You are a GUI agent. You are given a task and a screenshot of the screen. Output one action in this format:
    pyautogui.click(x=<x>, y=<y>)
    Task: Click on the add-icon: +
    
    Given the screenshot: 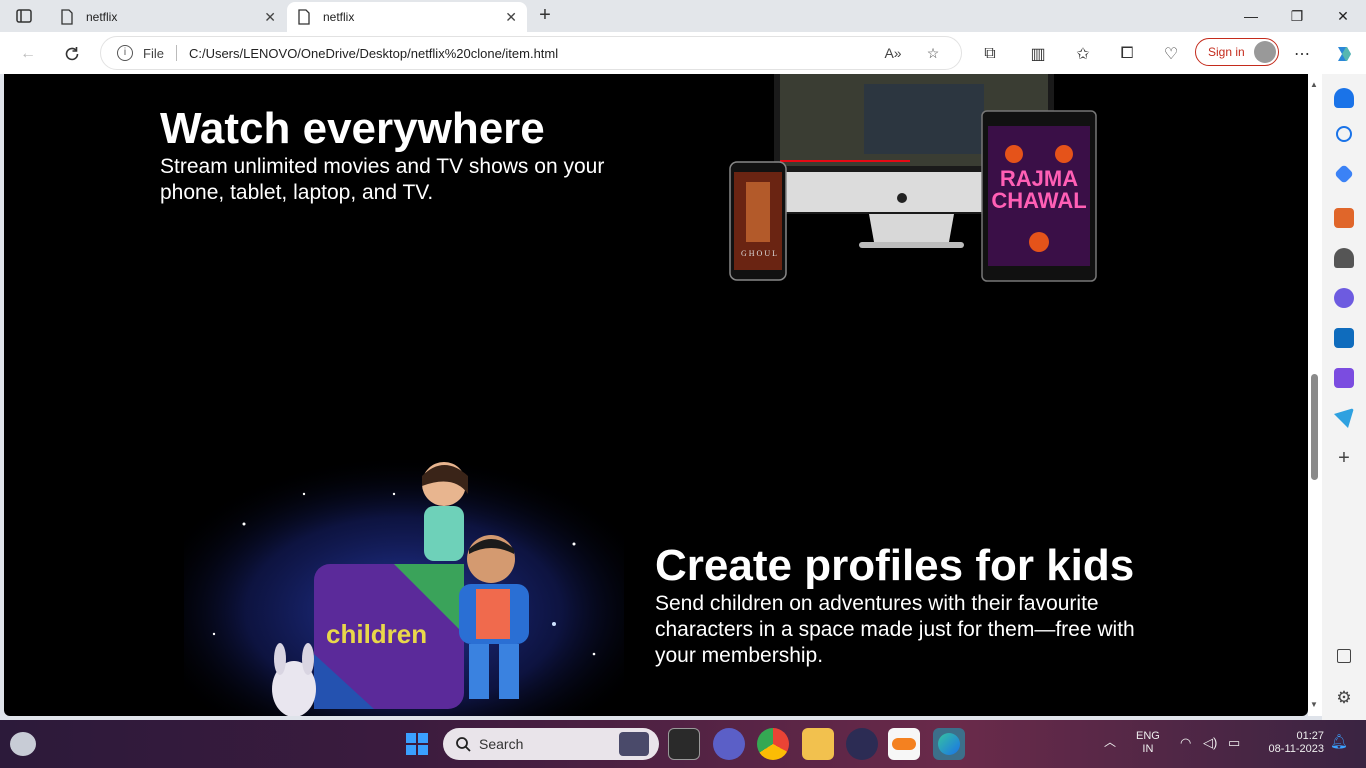 What is the action you would take?
    pyautogui.click(x=1344, y=458)
    